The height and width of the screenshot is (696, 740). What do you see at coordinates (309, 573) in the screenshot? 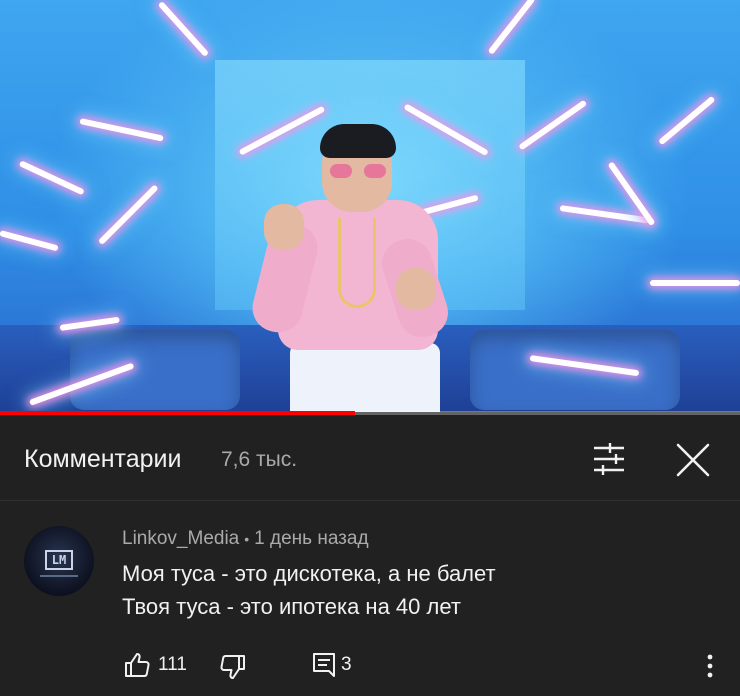
I see `comment-text-line: Моя туса - это дискотека, а не балет` at bounding box center [309, 573].